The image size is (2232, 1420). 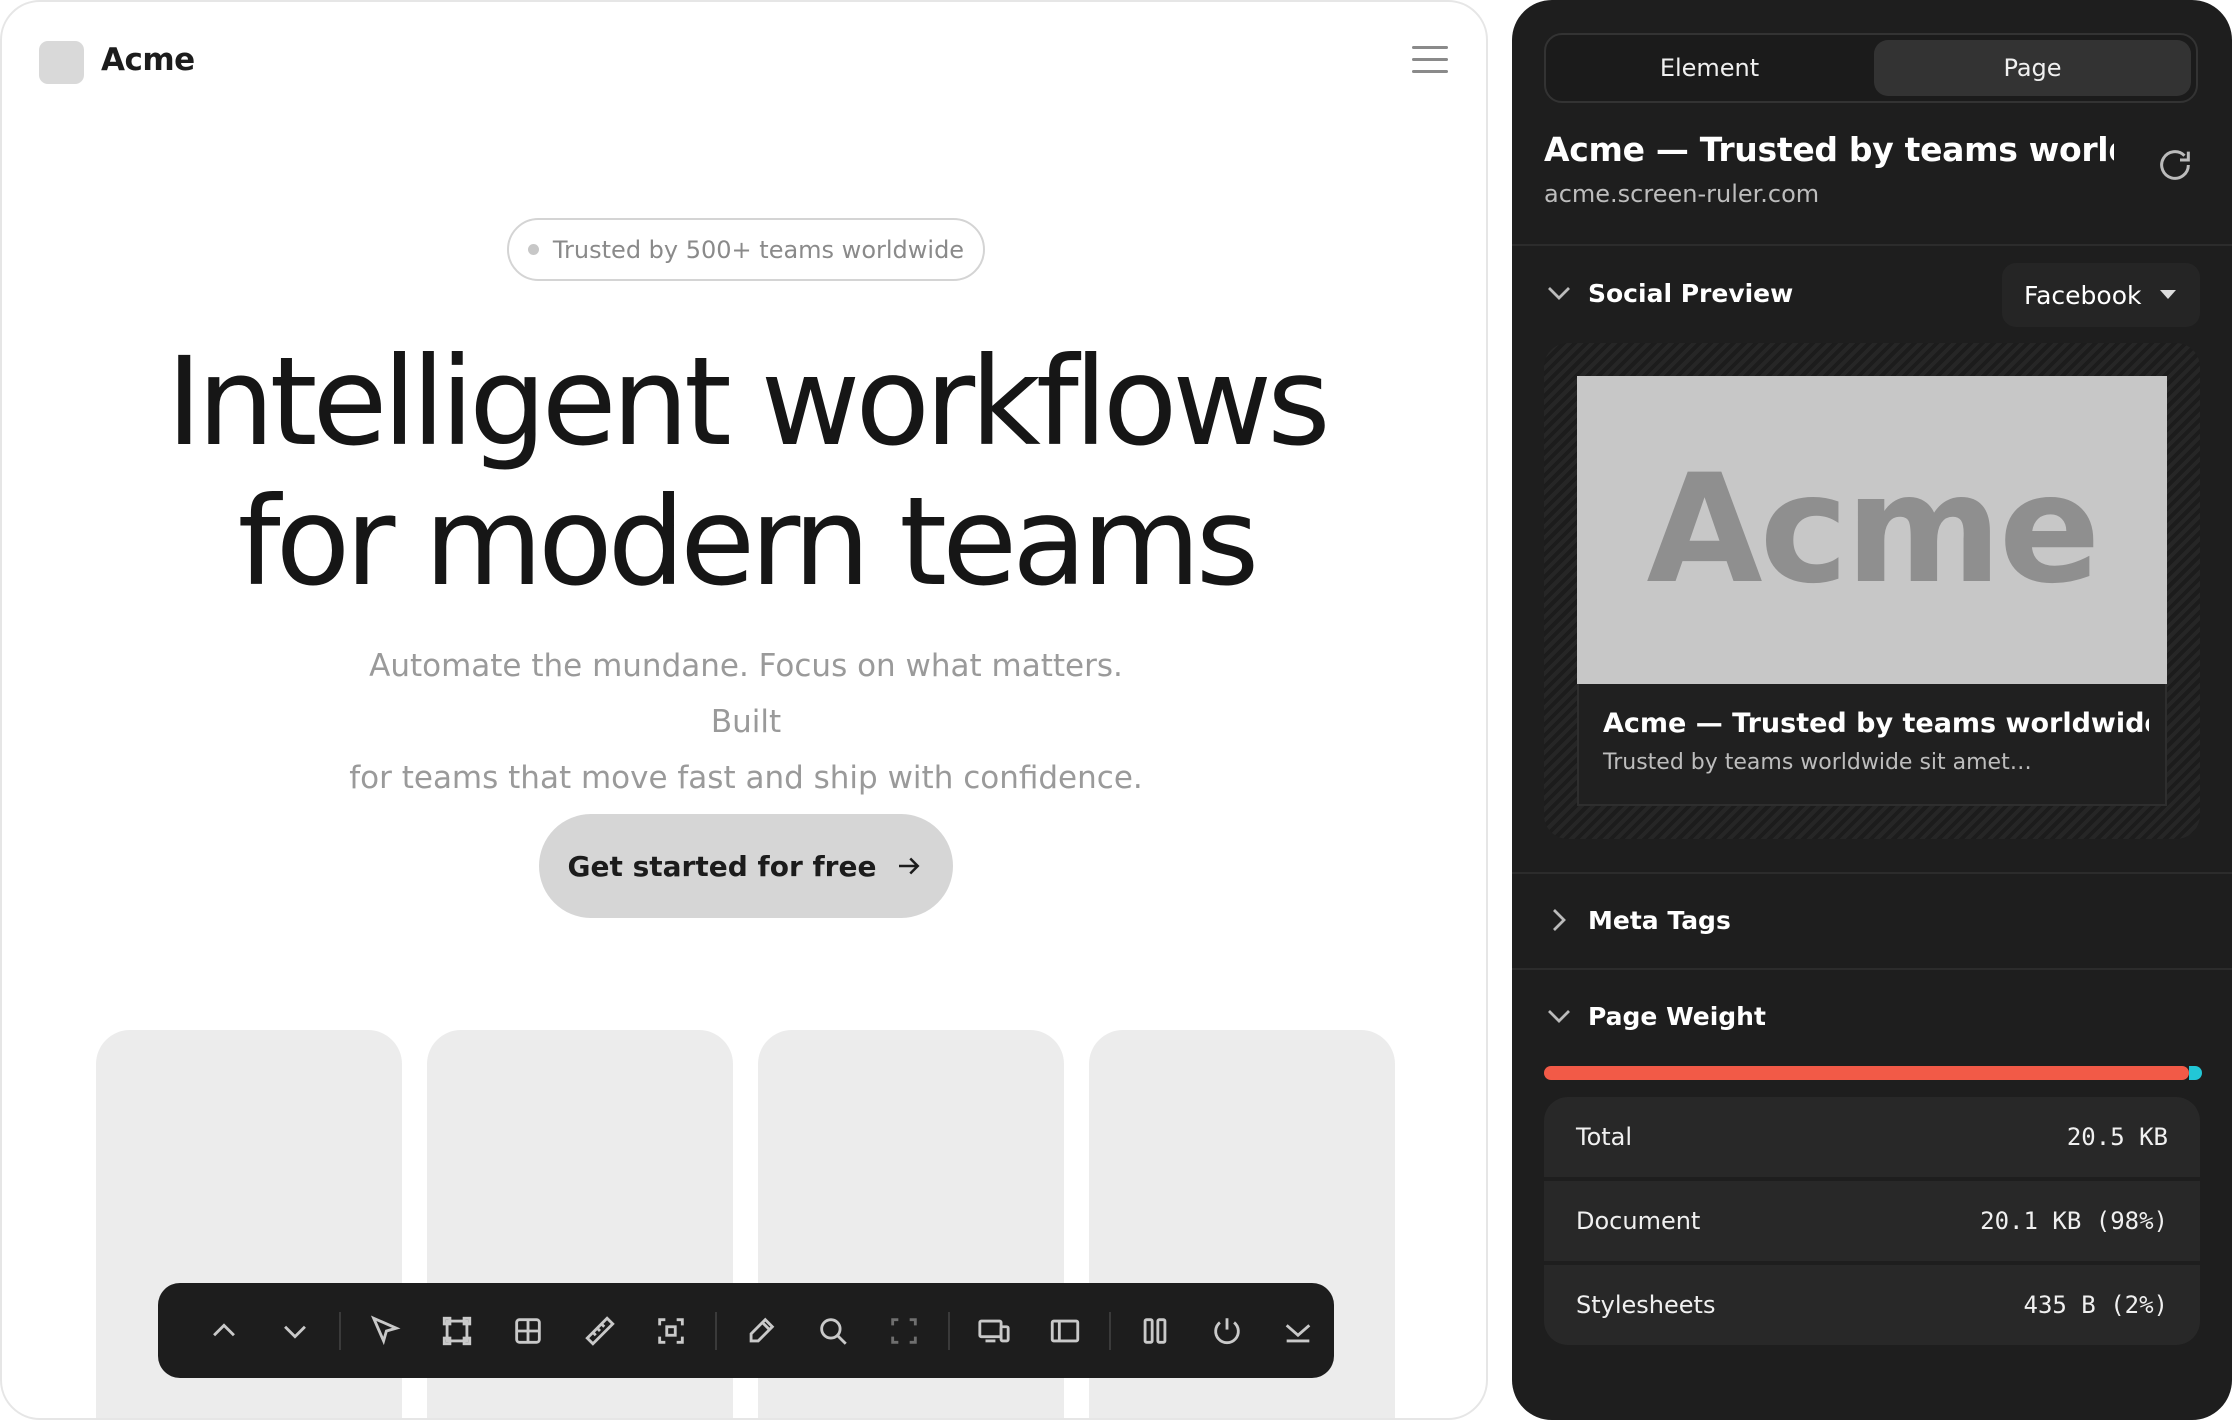 I want to click on trust-badge-text: Trusted by 500+ teams worldwide, so click(x=758, y=249).